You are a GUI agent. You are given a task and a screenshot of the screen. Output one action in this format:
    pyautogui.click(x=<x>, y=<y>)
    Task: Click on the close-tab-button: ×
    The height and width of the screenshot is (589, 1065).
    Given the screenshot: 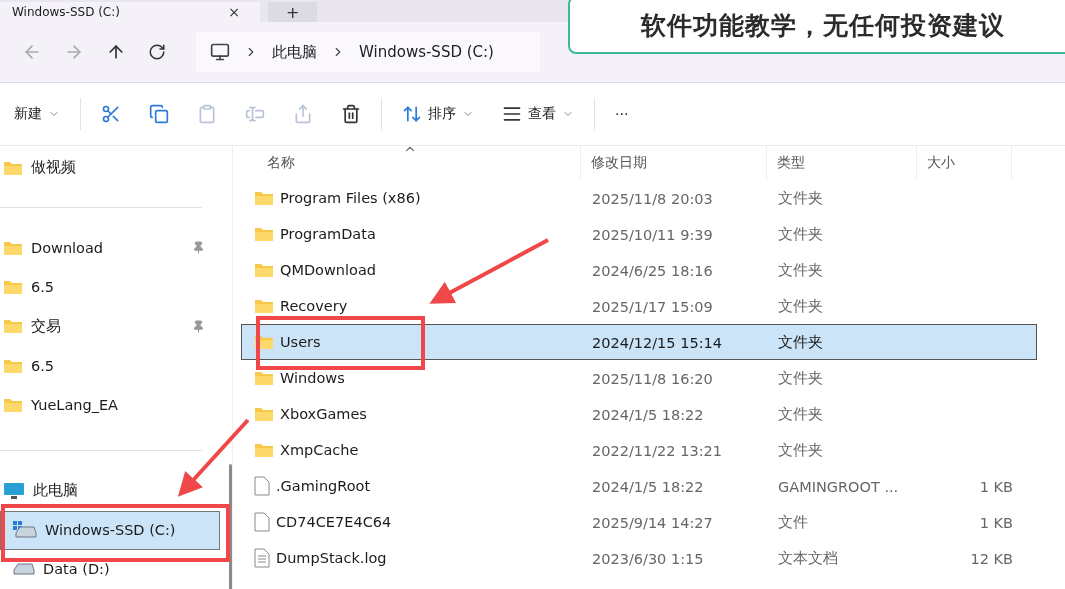 What is the action you would take?
    pyautogui.click(x=234, y=12)
    